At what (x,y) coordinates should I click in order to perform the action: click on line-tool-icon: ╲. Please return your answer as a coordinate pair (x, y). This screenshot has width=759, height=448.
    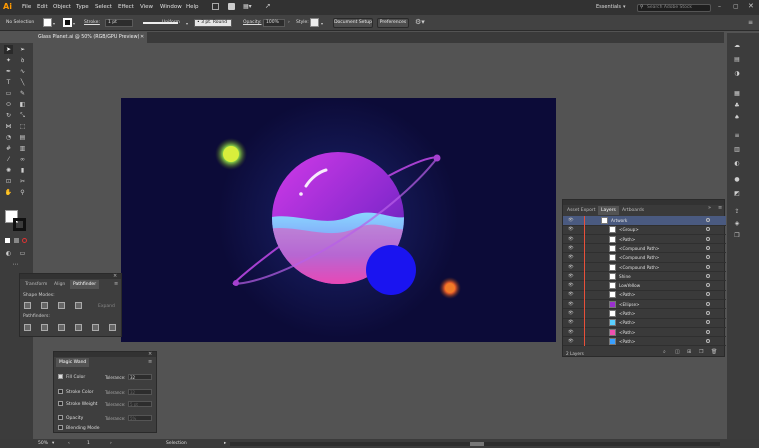
    Looking at the image, I should click on (22, 82).